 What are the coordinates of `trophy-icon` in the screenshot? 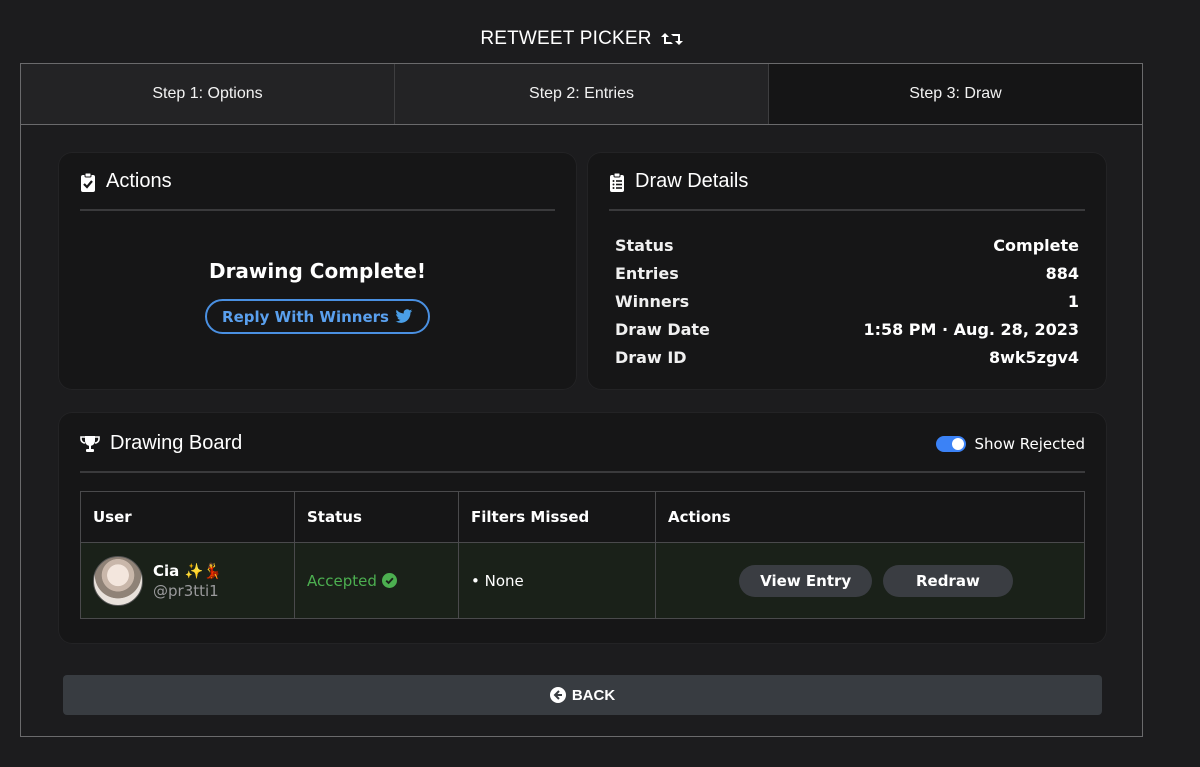 It's located at (90, 443).